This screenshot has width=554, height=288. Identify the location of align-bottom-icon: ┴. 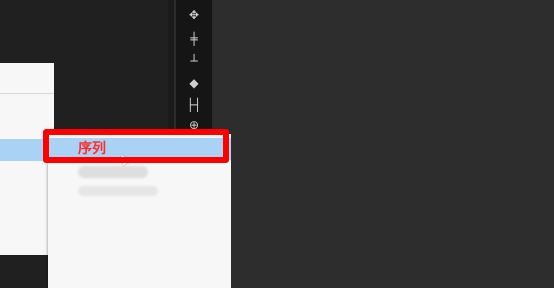
(194, 61).